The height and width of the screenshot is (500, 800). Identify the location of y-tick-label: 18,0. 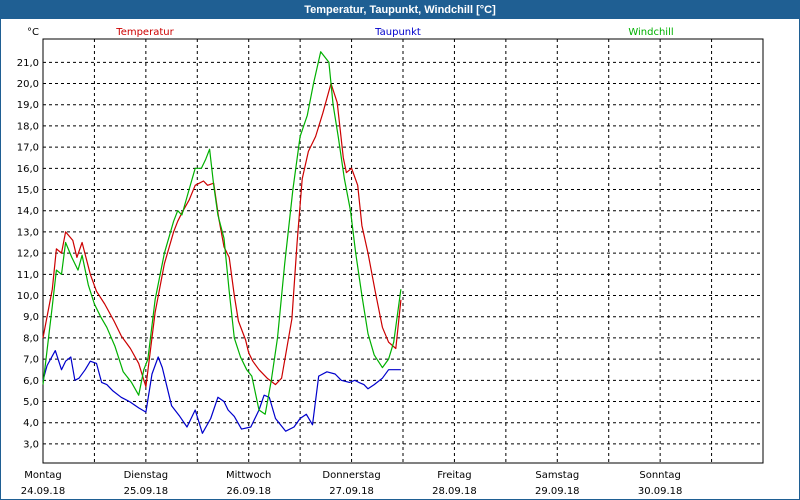
(28, 126).